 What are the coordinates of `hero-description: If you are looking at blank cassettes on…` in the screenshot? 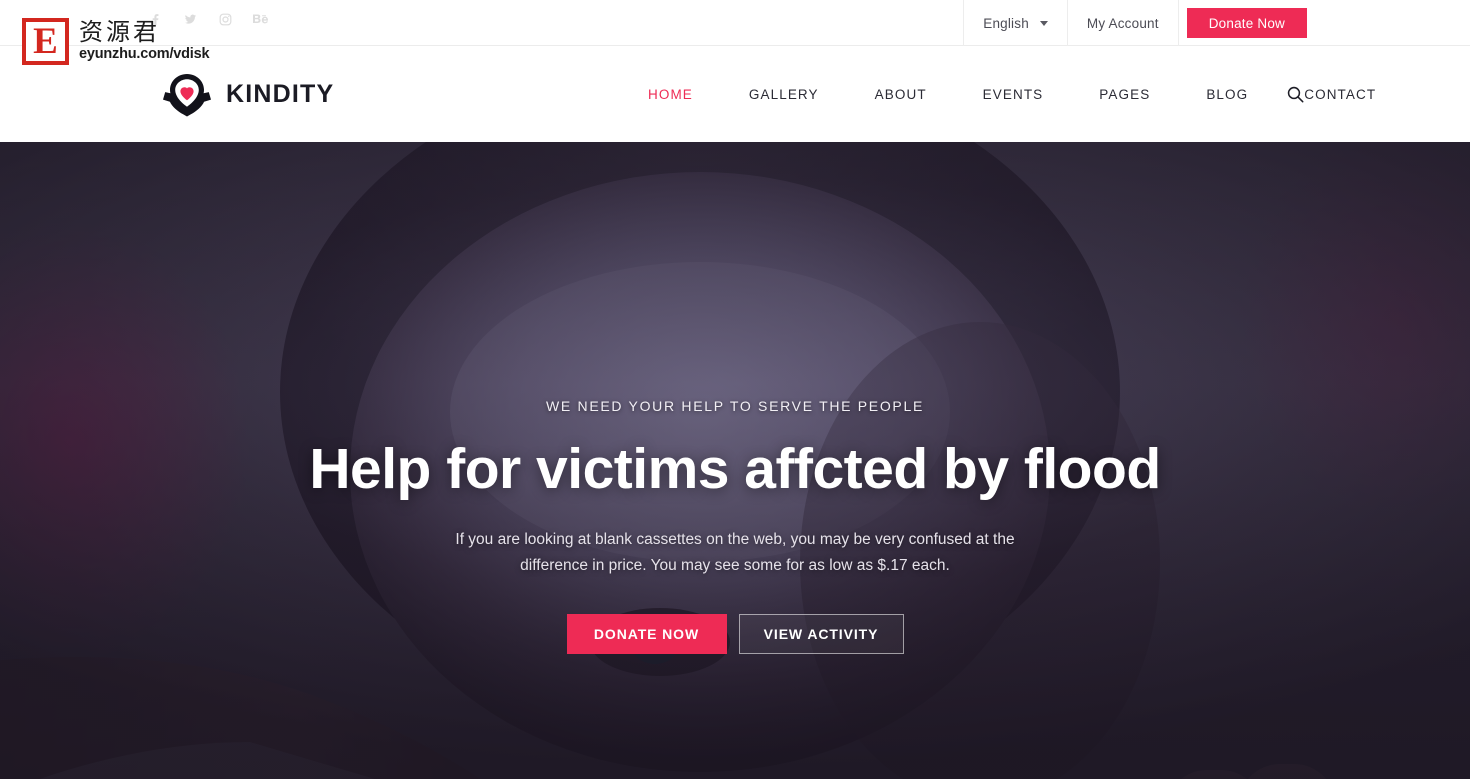 It's located at (735, 552).